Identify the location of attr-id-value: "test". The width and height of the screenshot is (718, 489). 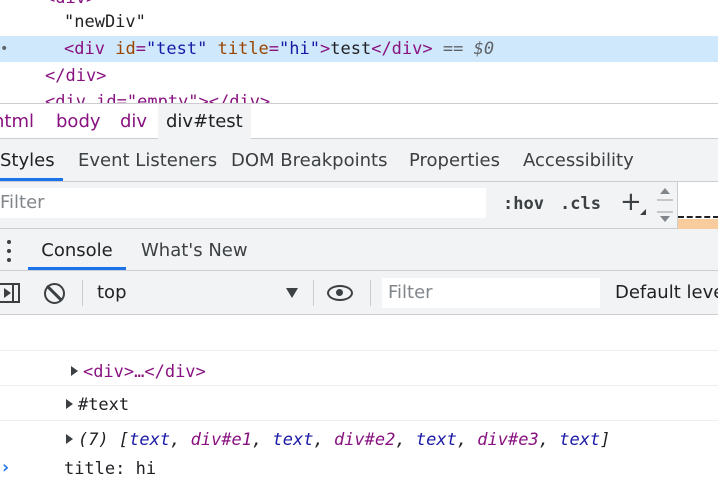
(176, 49).